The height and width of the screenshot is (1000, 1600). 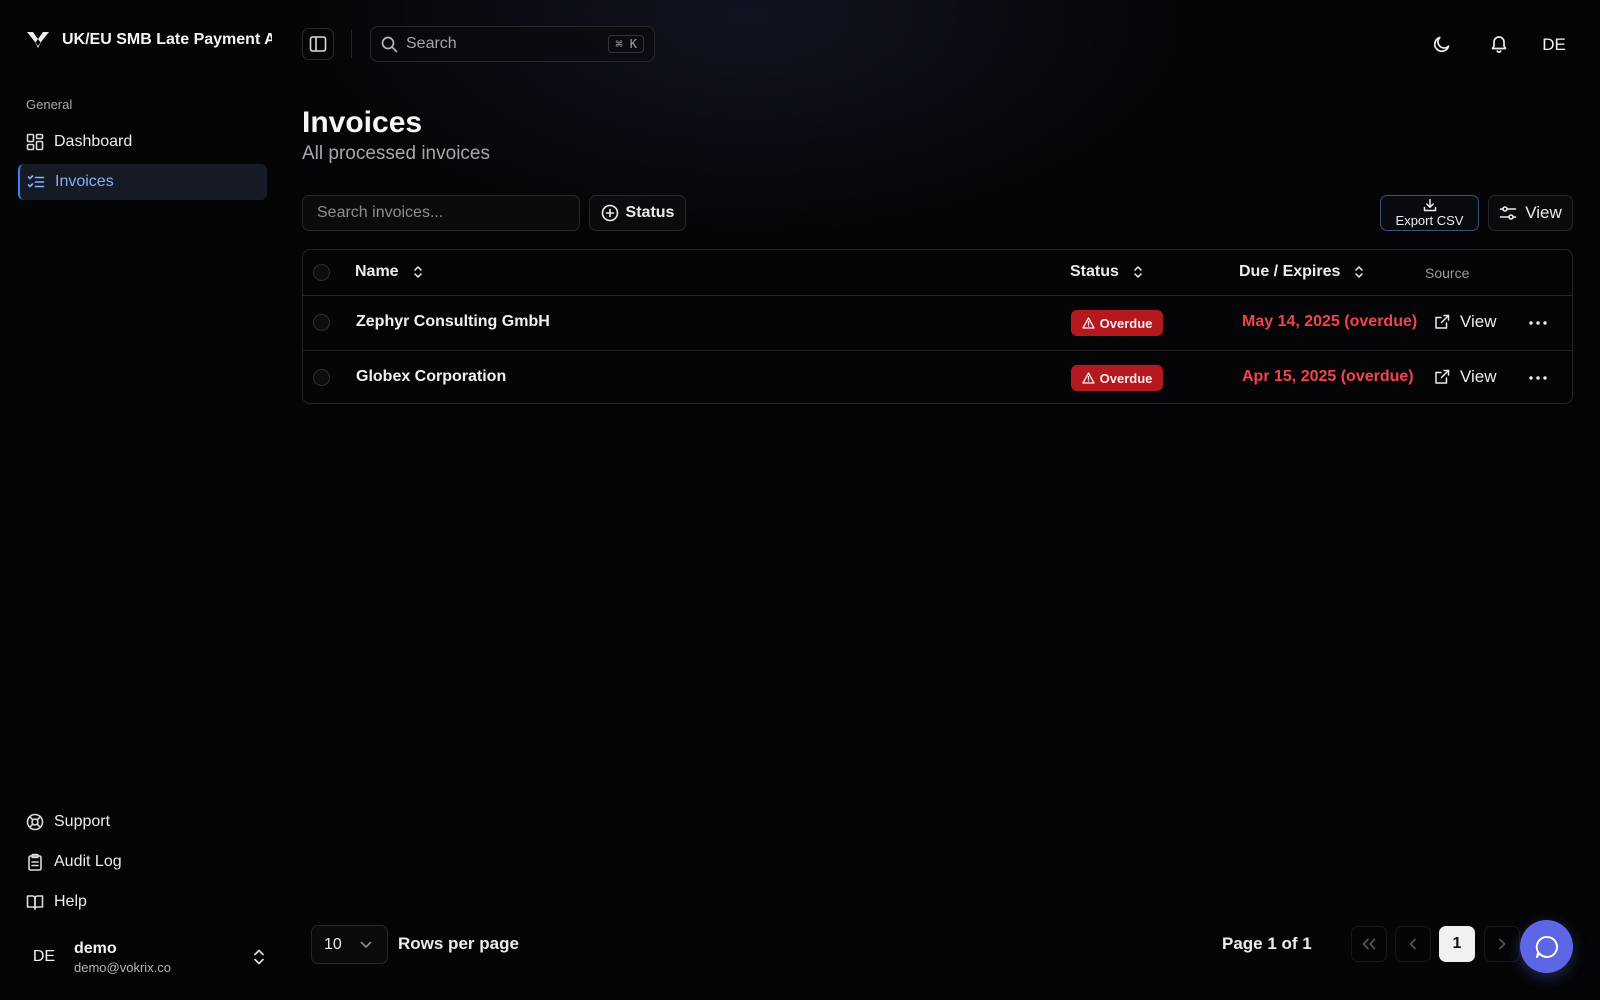 I want to click on due-date: Apr 15, 2025 (overdue), so click(x=1328, y=376).